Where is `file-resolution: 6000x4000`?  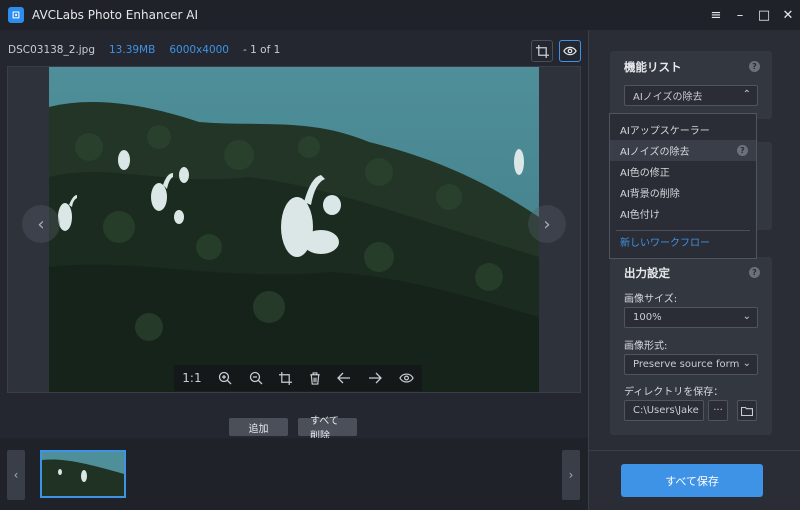 file-resolution: 6000x4000 is located at coordinates (199, 50).